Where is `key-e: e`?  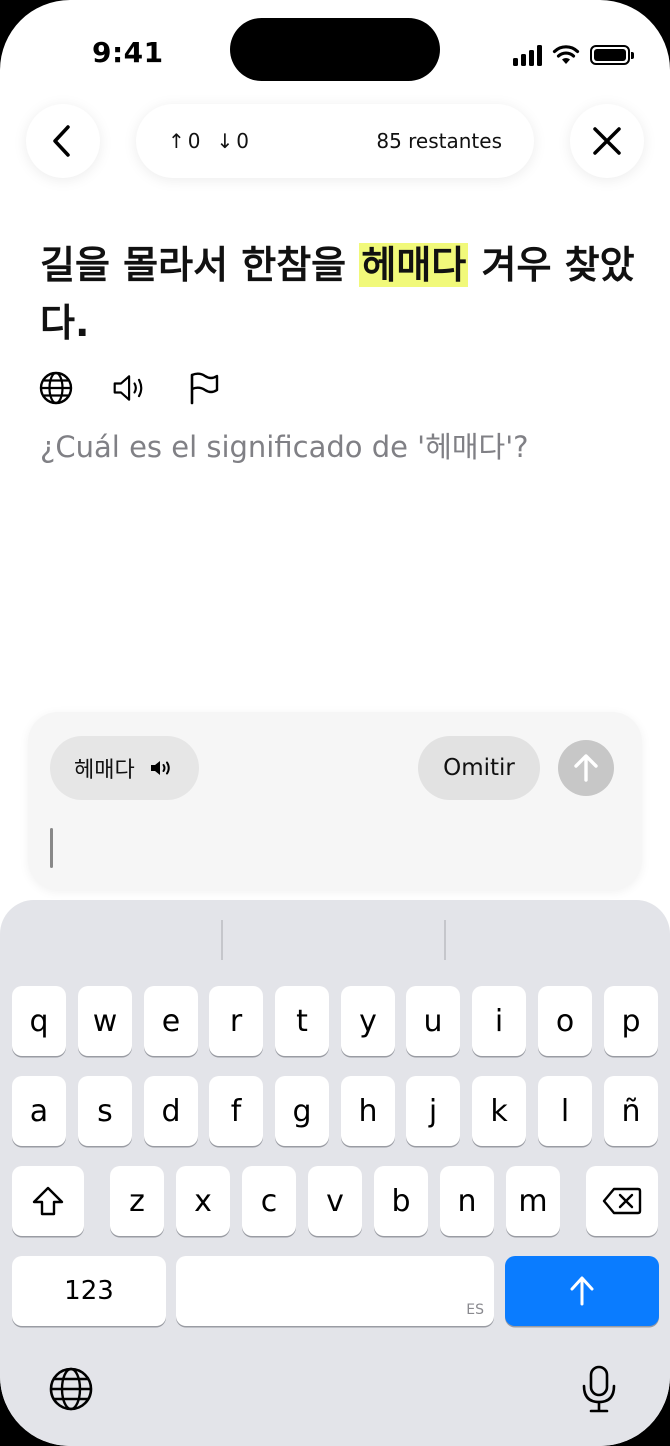 key-e: e is located at coordinates (171, 1021).